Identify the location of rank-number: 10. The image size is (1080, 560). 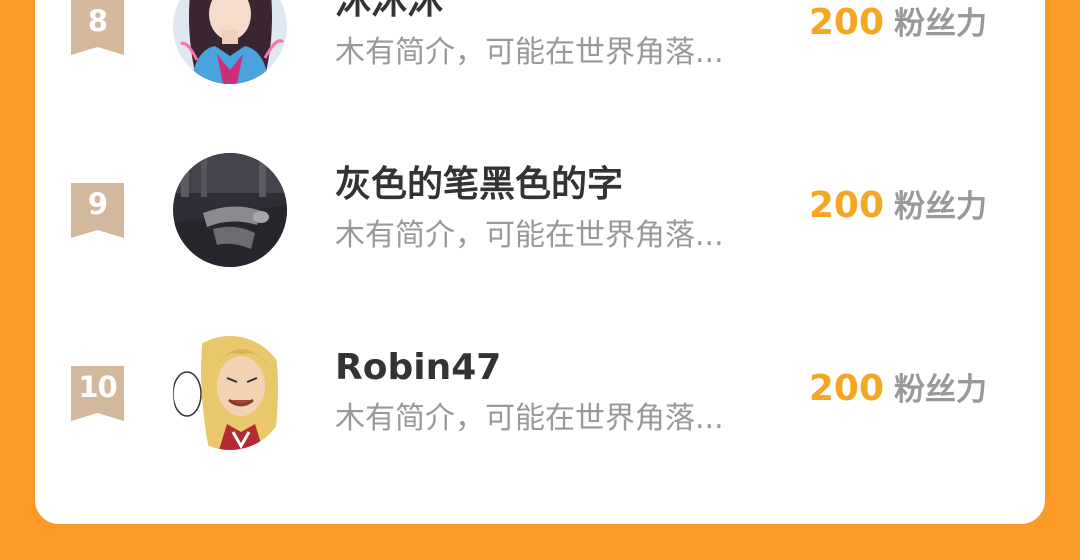
(97, 387).